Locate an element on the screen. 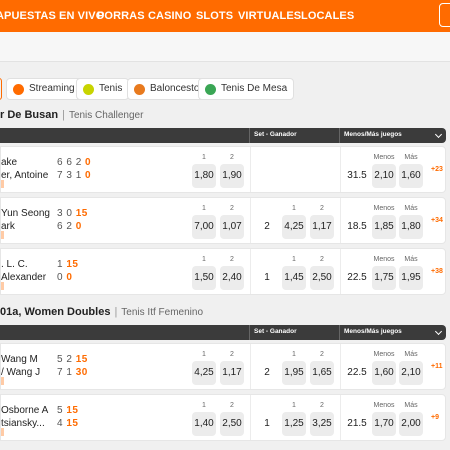 The image size is (450, 450). player-2-name: Alexander is located at coordinates (23, 277).